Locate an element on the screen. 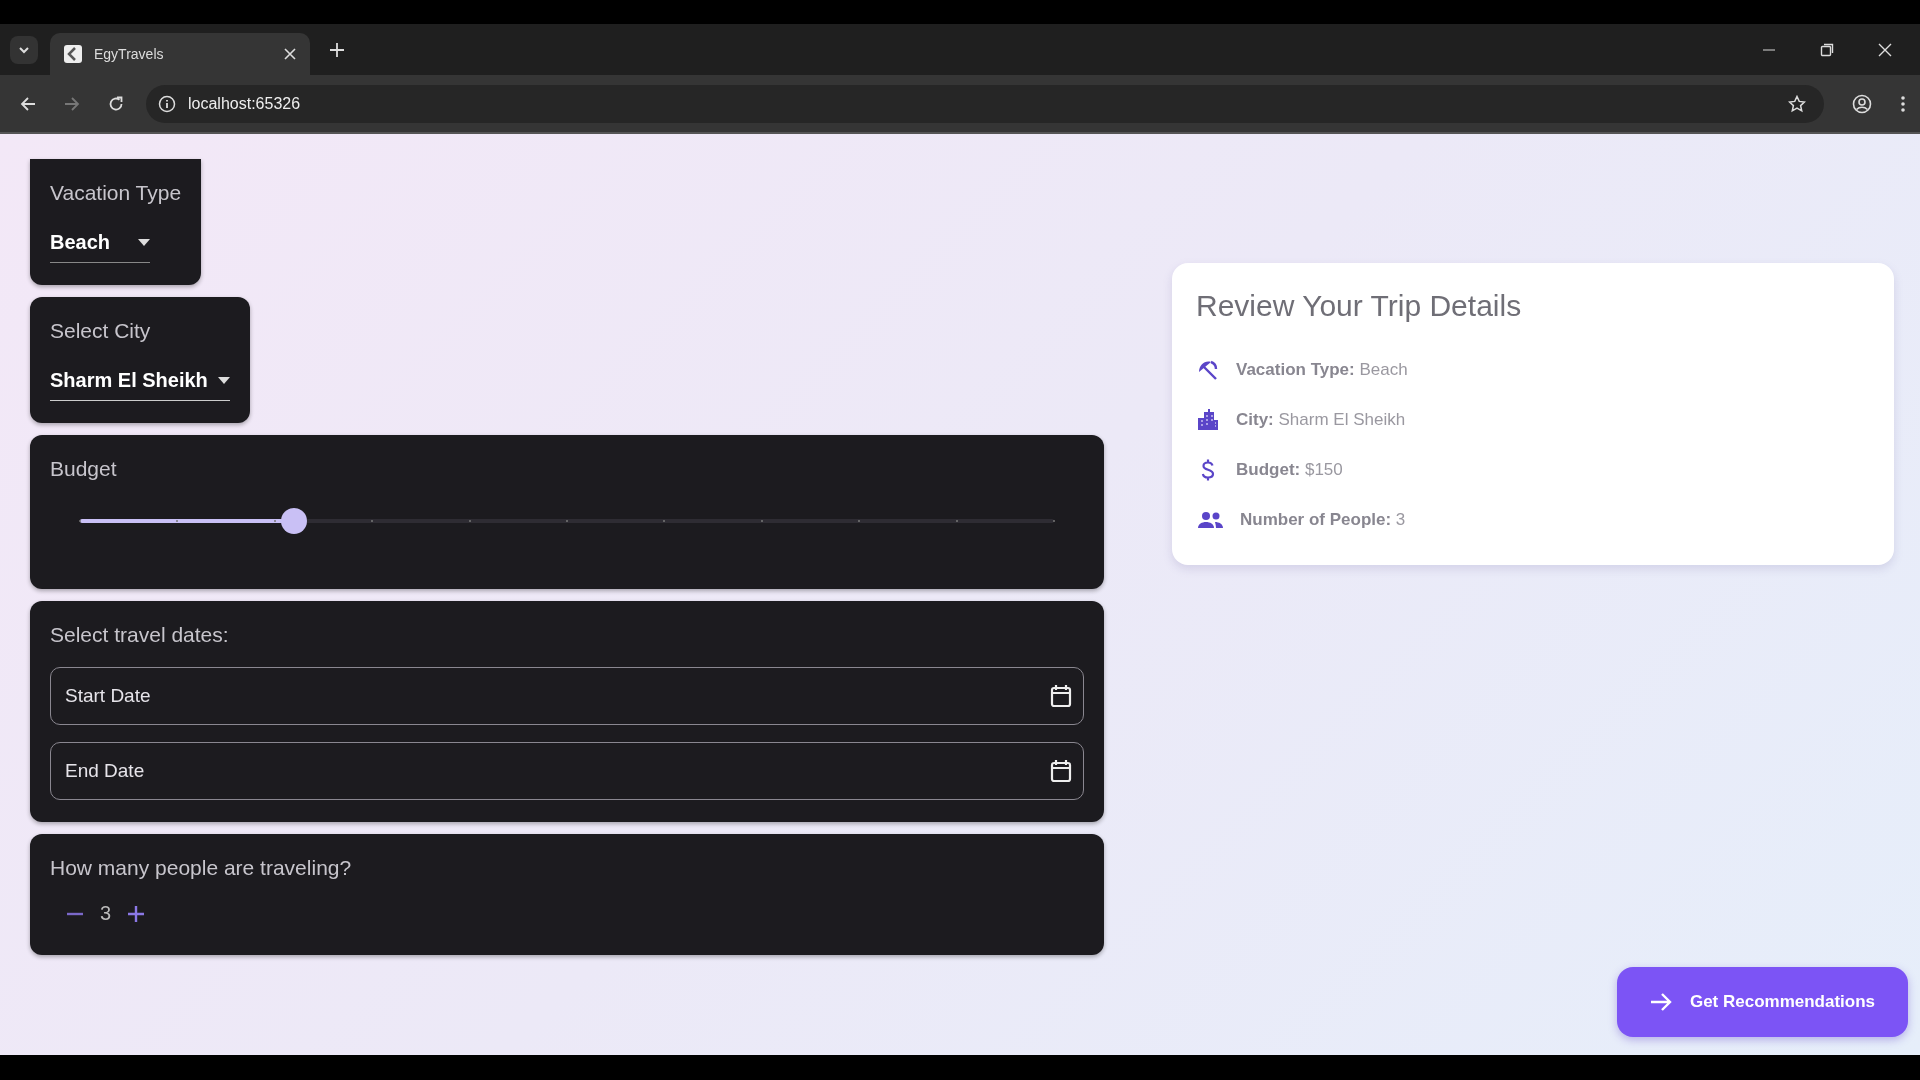 This screenshot has height=1080, width=1920. app-logo-icon is located at coordinates (73, 54).